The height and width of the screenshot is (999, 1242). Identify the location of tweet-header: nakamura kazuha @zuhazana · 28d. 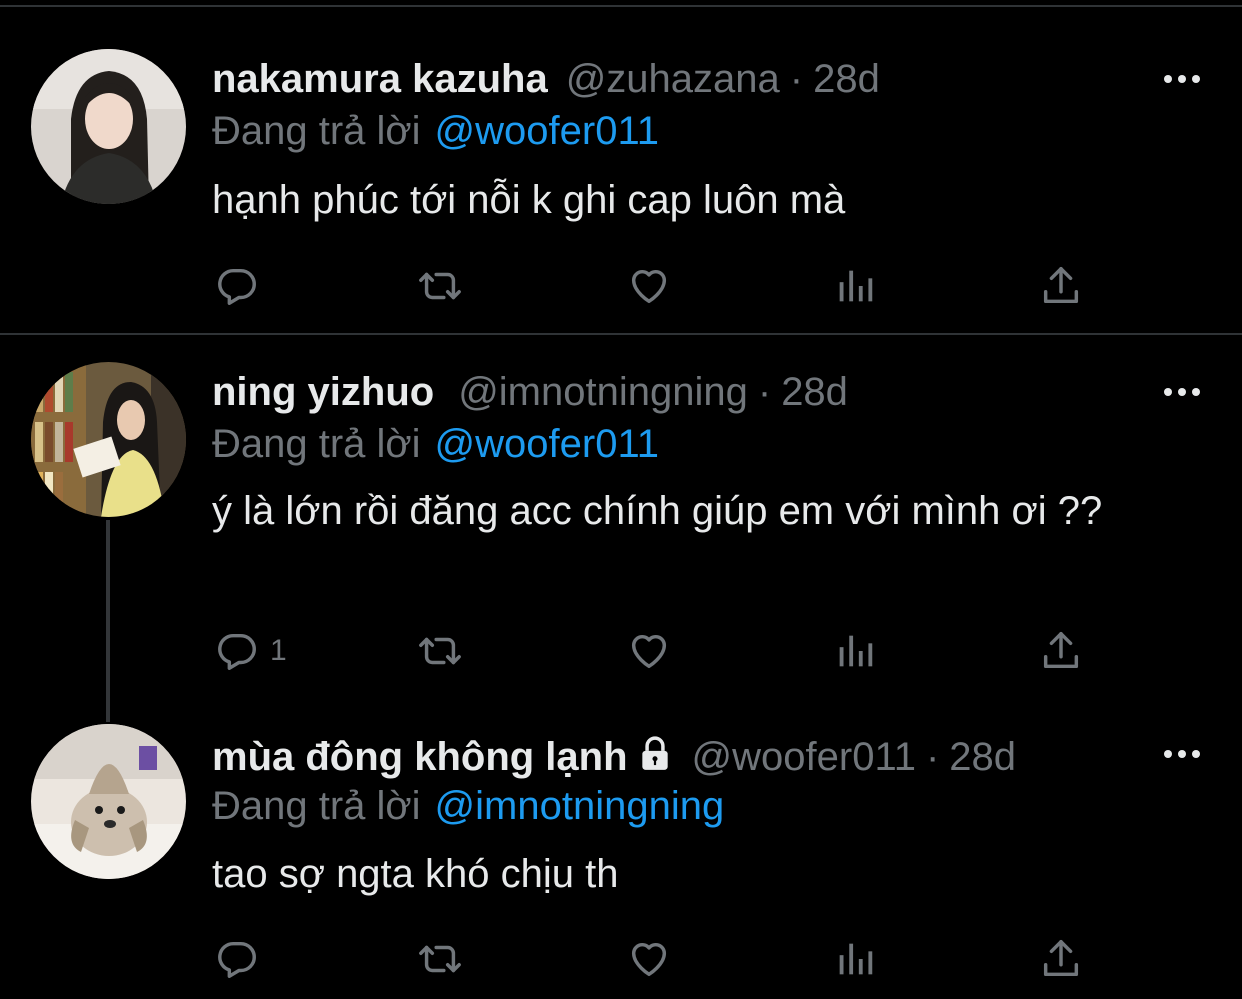
(647, 79).